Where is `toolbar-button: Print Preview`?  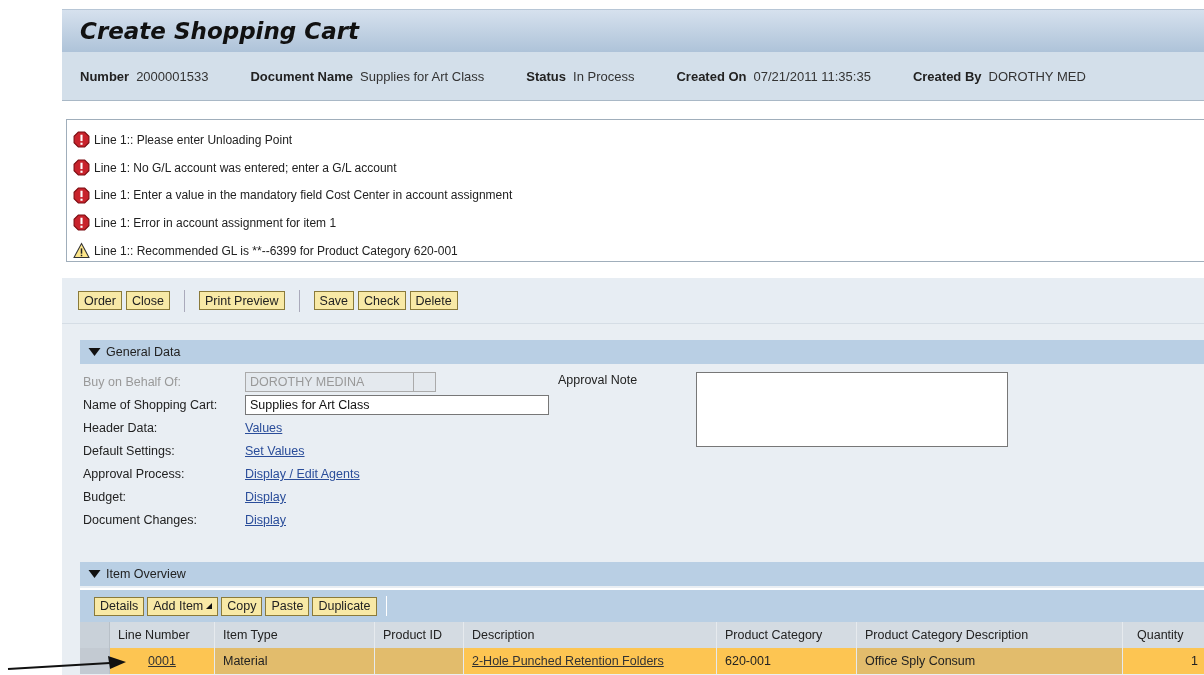
toolbar-button: Print Preview is located at coordinates (241, 300).